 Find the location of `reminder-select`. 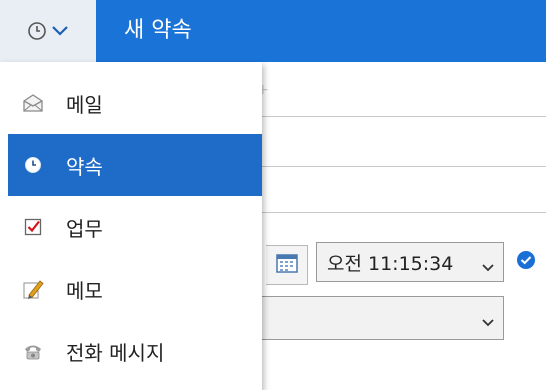

reminder-select is located at coordinates (383, 318).